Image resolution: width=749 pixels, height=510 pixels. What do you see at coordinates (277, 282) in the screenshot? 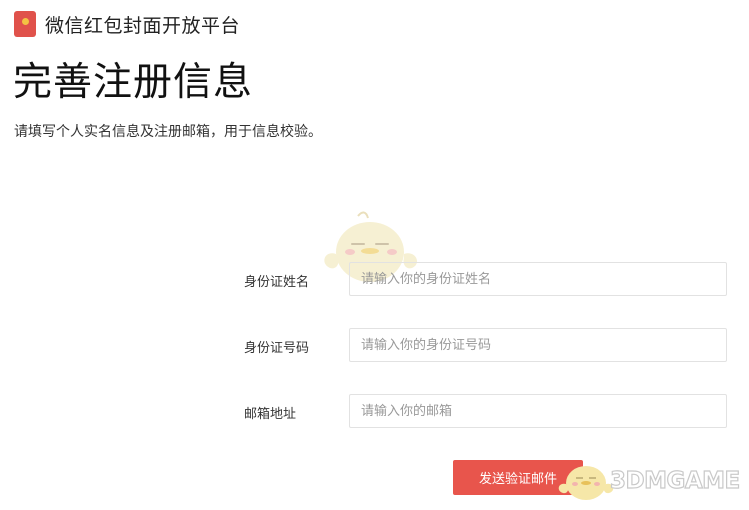
I see `name-label: 身份证姓名` at bounding box center [277, 282].